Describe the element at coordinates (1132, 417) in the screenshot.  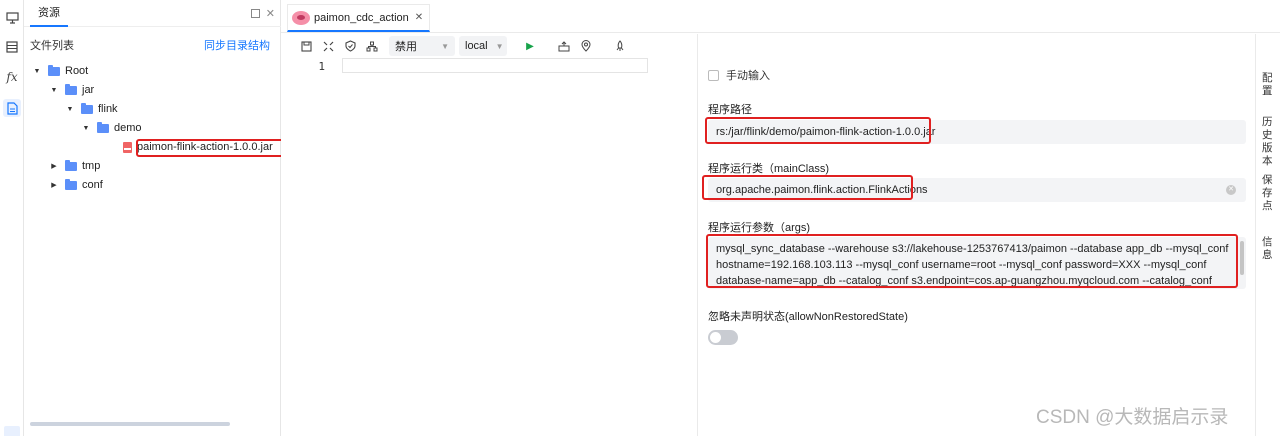
I see `watermark: CSDN @大数据启示录` at that location.